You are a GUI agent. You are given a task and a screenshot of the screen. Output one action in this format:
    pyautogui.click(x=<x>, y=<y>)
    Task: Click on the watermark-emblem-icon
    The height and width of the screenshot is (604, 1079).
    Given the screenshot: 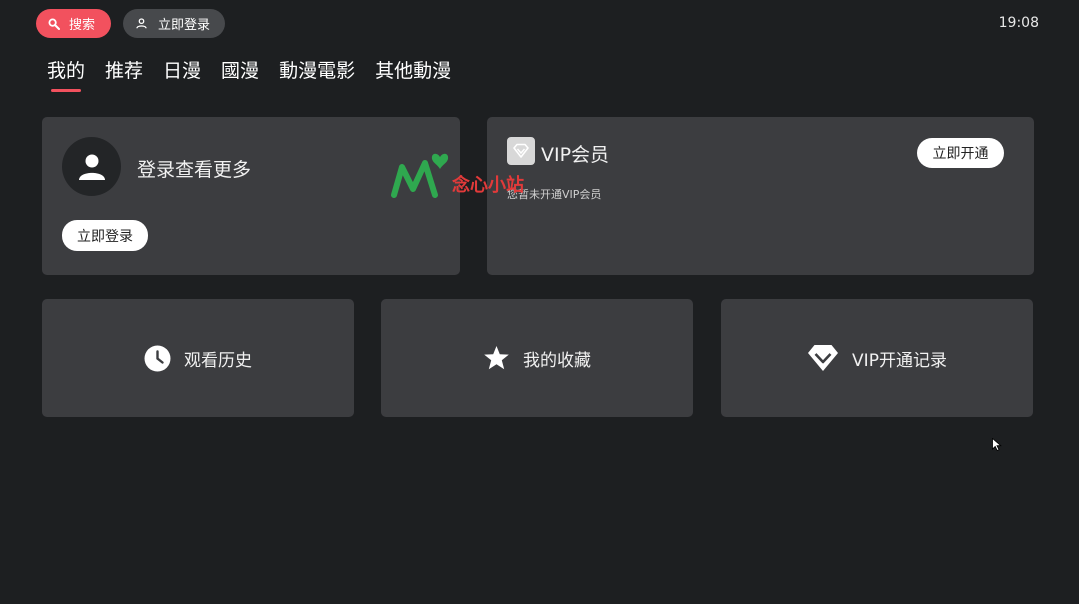 What is the action you would take?
    pyautogui.click(x=420, y=175)
    